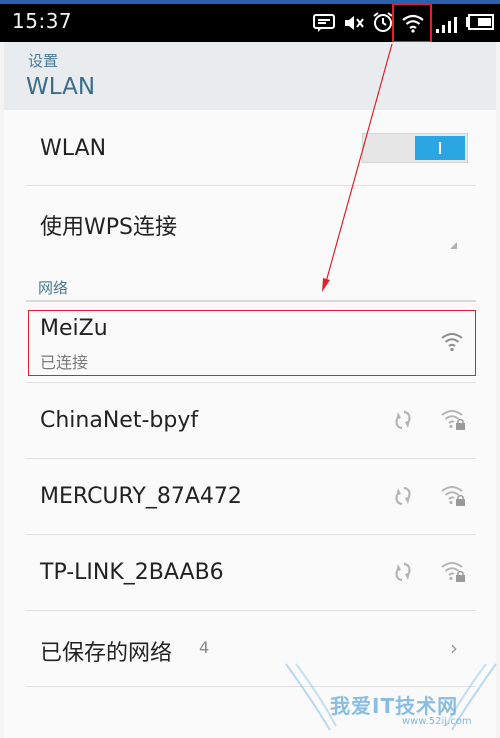 The image size is (500, 738). I want to click on alarm-icon, so click(383, 22).